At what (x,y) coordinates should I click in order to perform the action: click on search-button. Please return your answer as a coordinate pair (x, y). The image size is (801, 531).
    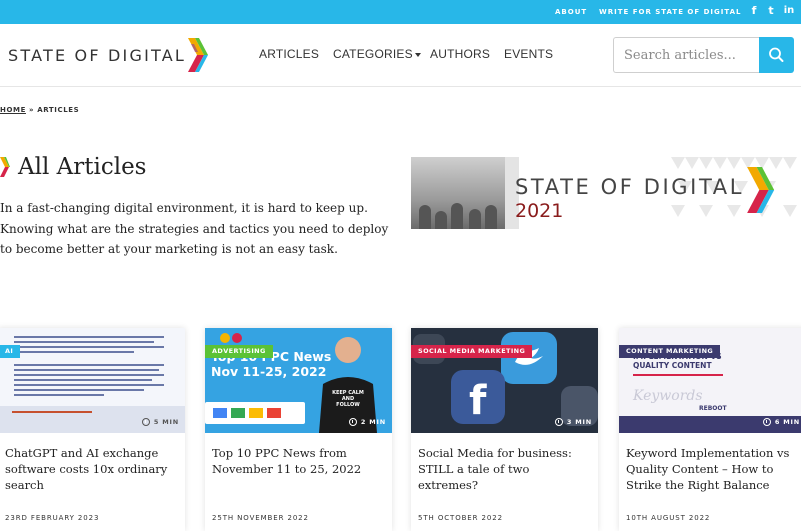
    Looking at the image, I should click on (776, 55).